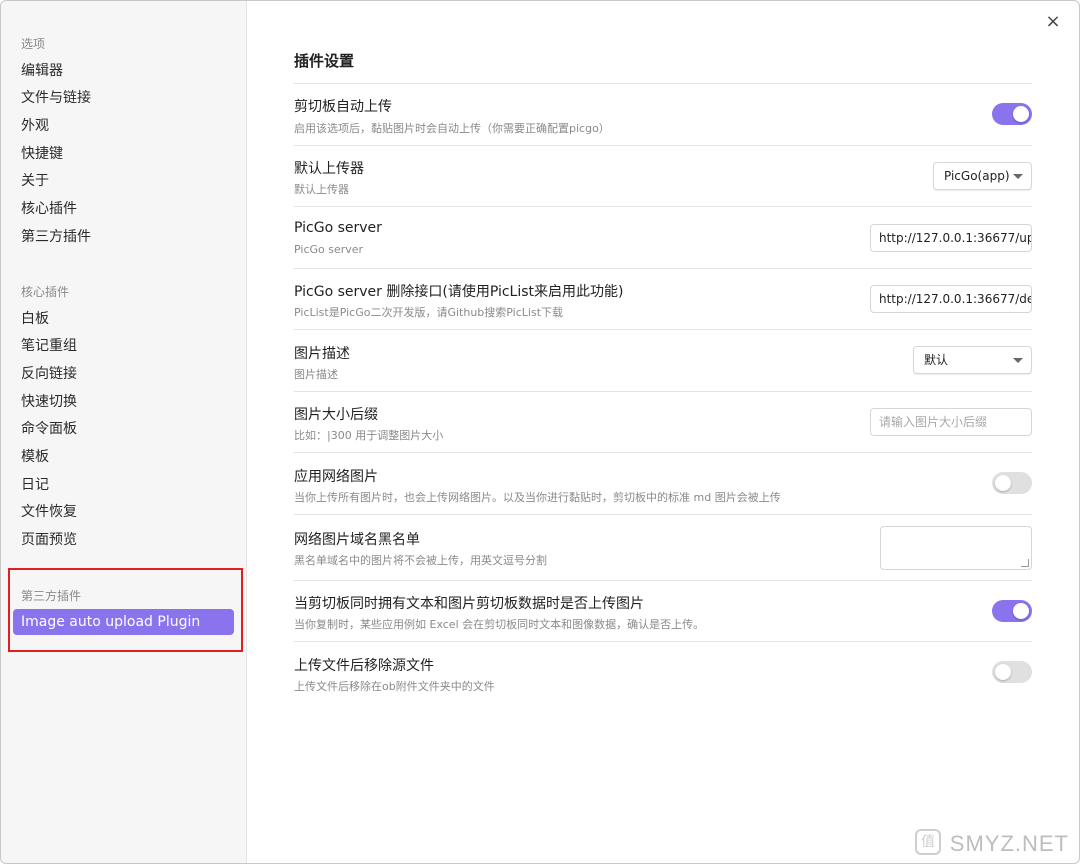 The width and height of the screenshot is (1080, 864). Describe the element at coordinates (35, 457) in the screenshot. I see `sidebar-item-templates: 模板` at that location.